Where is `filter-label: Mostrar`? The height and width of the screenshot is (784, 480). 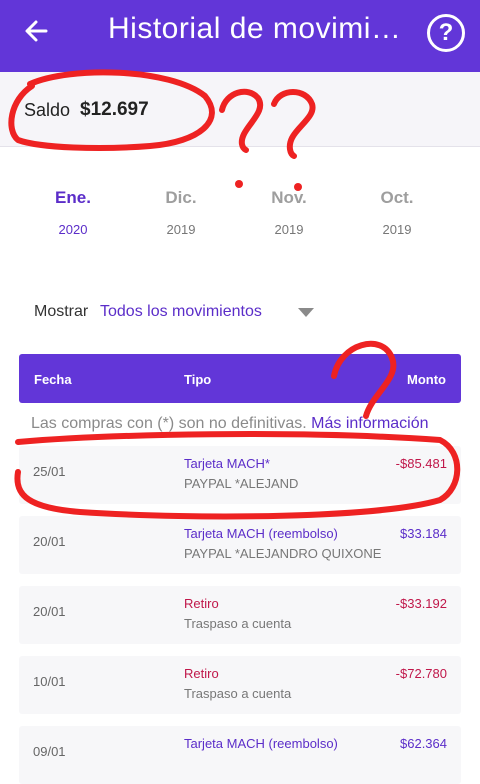 filter-label: Mostrar is located at coordinates (61, 311).